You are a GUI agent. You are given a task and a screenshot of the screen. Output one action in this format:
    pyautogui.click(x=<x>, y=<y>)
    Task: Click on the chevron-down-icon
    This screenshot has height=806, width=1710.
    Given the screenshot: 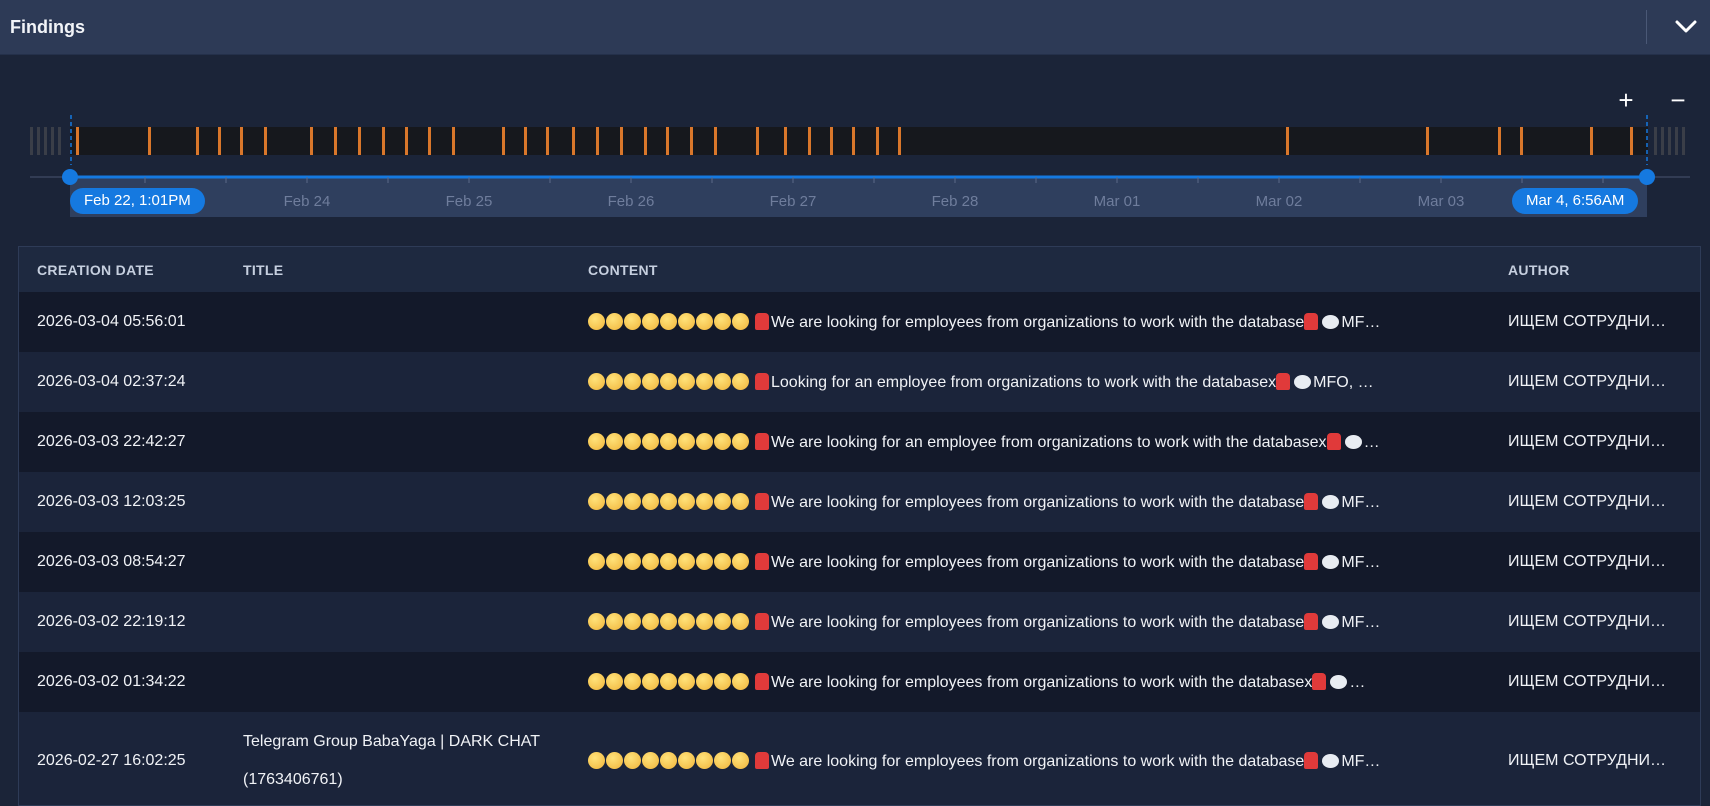 What is the action you would take?
    pyautogui.click(x=1686, y=26)
    